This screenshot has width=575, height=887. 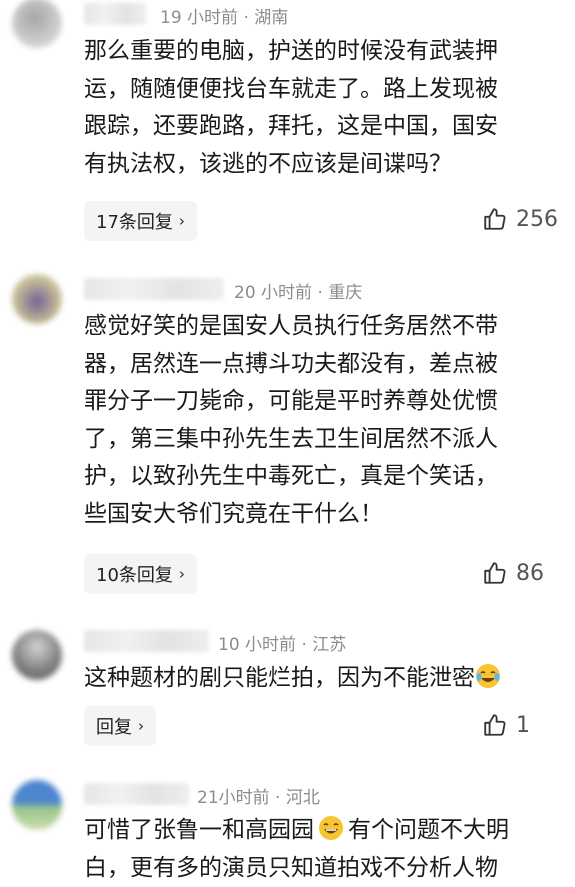 What do you see at coordinates (530, 573) in the screenshot?
I see `like-count: 86` at bounding box center [530, 573].